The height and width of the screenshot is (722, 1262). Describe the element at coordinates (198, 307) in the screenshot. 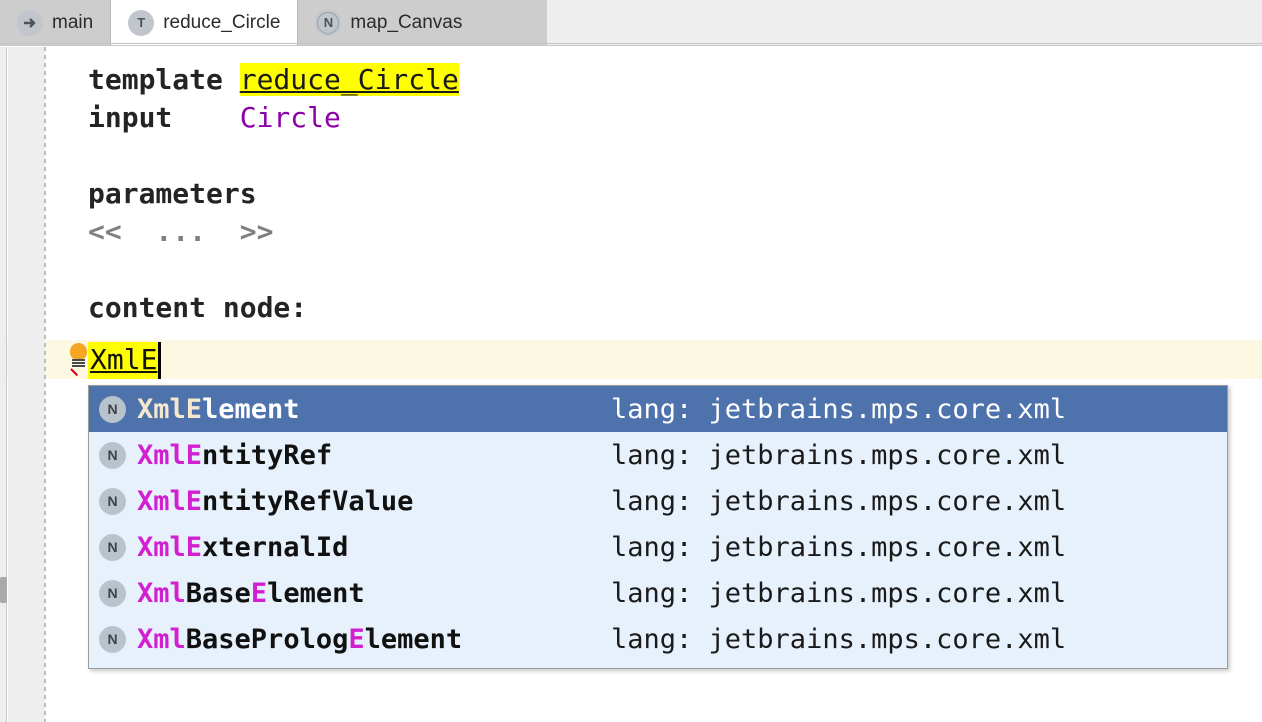

I see `keyword-content-node: content node:` at that location.